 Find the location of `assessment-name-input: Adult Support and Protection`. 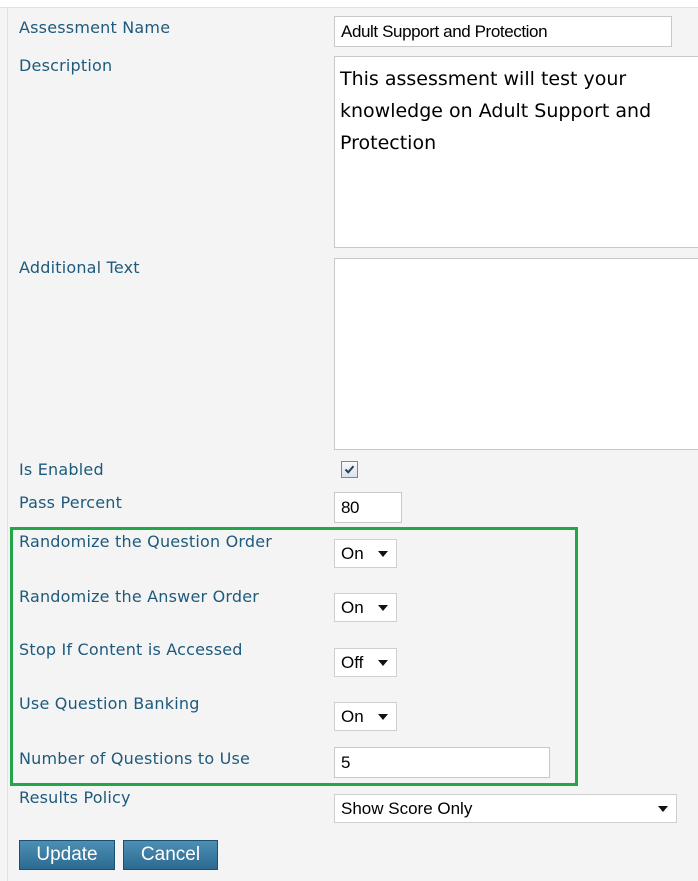

assessment-name-input: Adult Support and Protection is located at coordinates (503, 31).